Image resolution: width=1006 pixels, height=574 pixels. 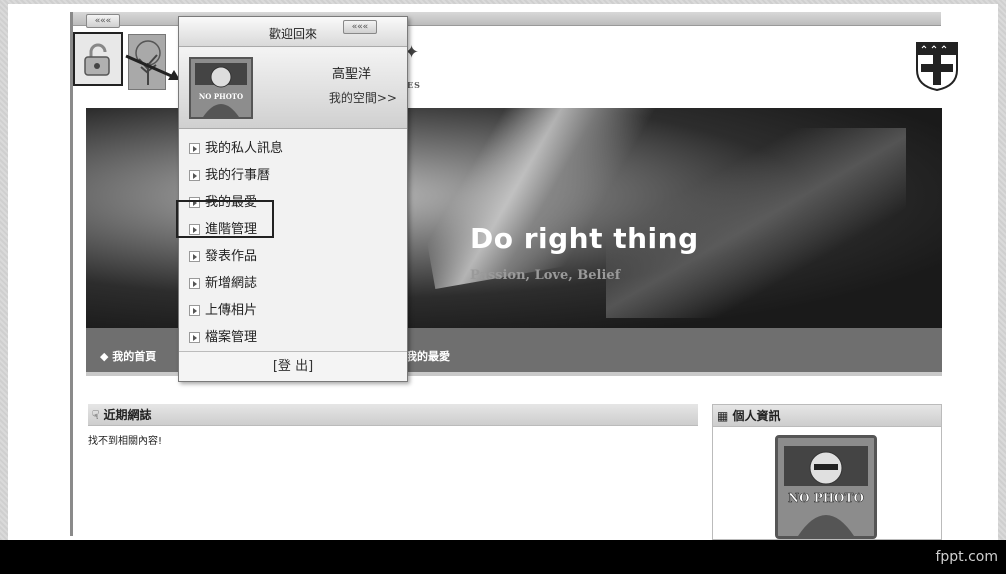 I want to click on nav-favorites: 我的最愛, so click(x=428, y=356).